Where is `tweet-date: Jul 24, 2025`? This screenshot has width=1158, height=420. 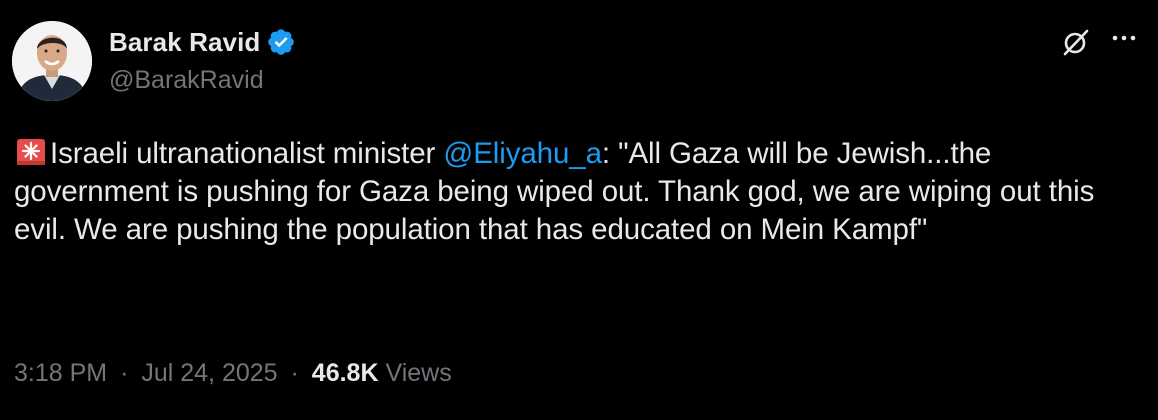
tweet-date: Jul 24, 2025 is located at coordinates (209, 373).